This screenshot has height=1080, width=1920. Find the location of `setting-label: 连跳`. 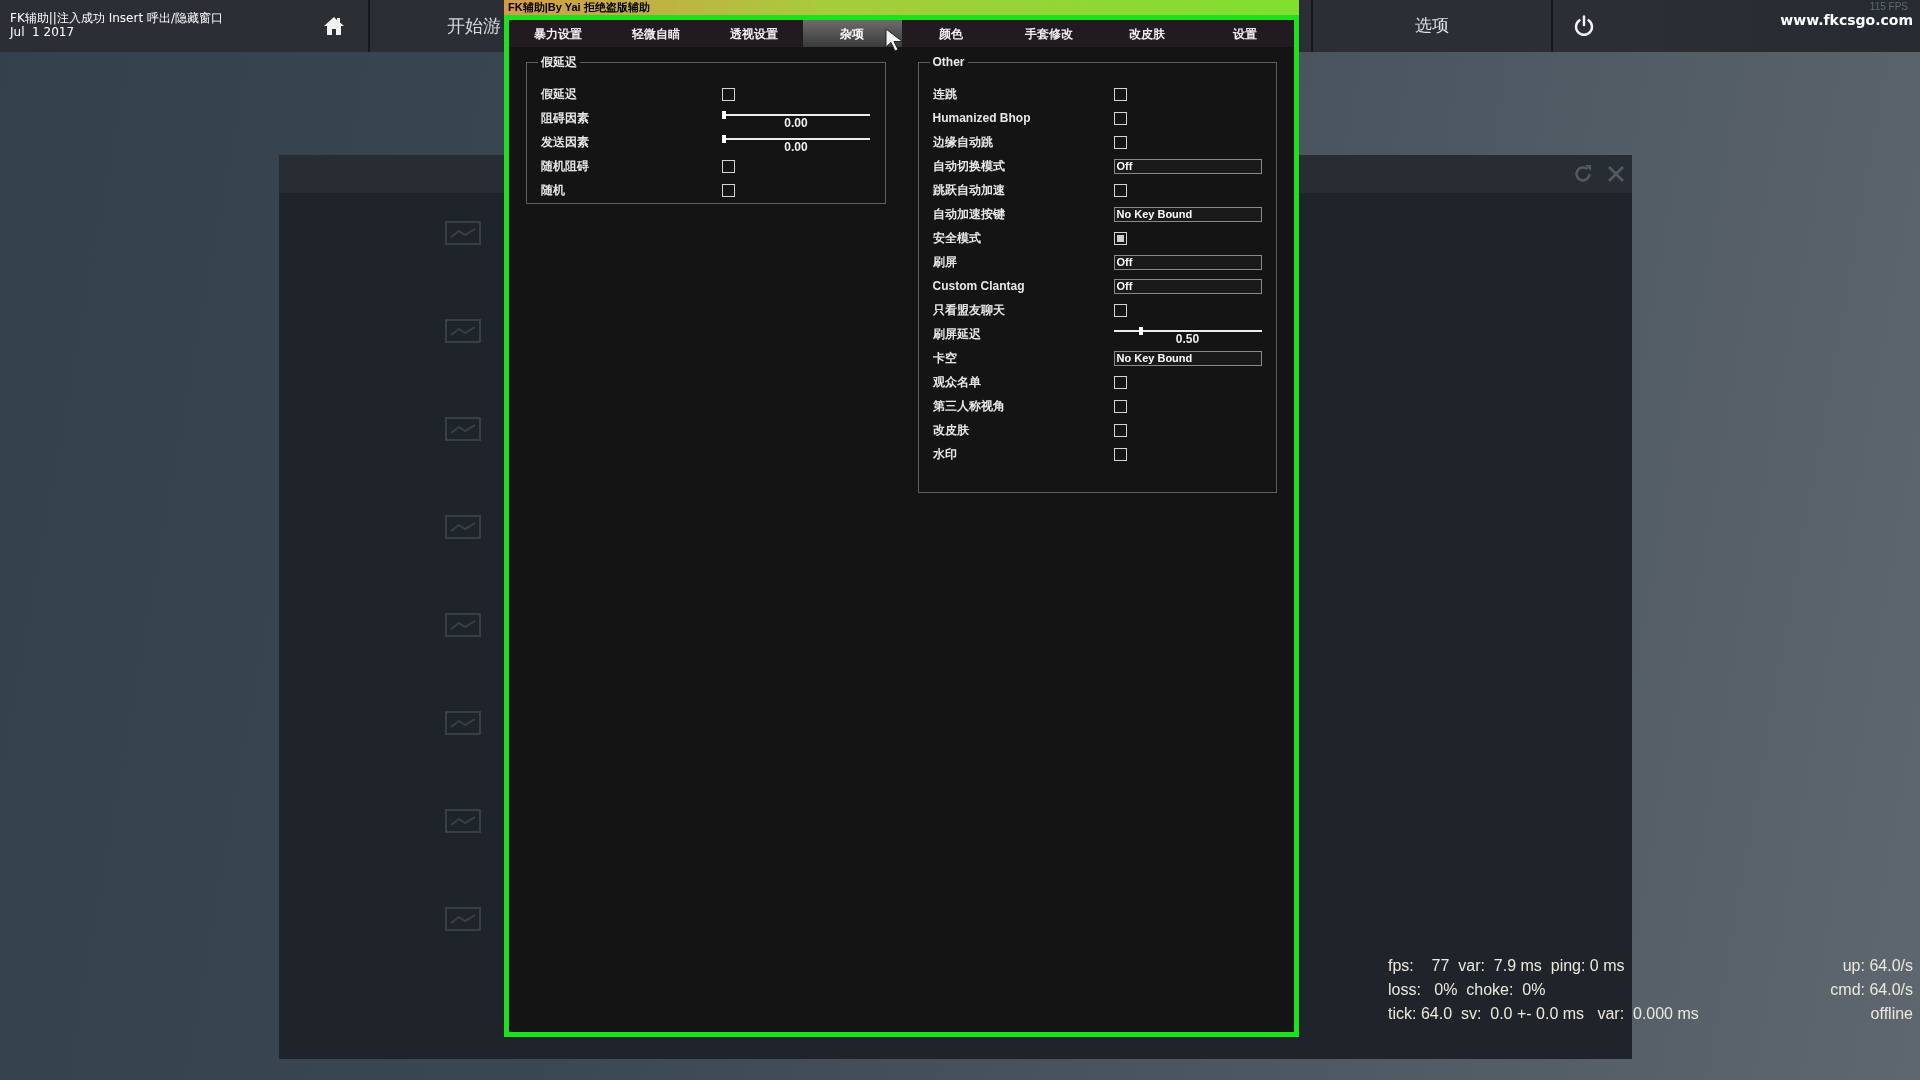

setting-label: 连跳 is located at coordinates (944, 94).